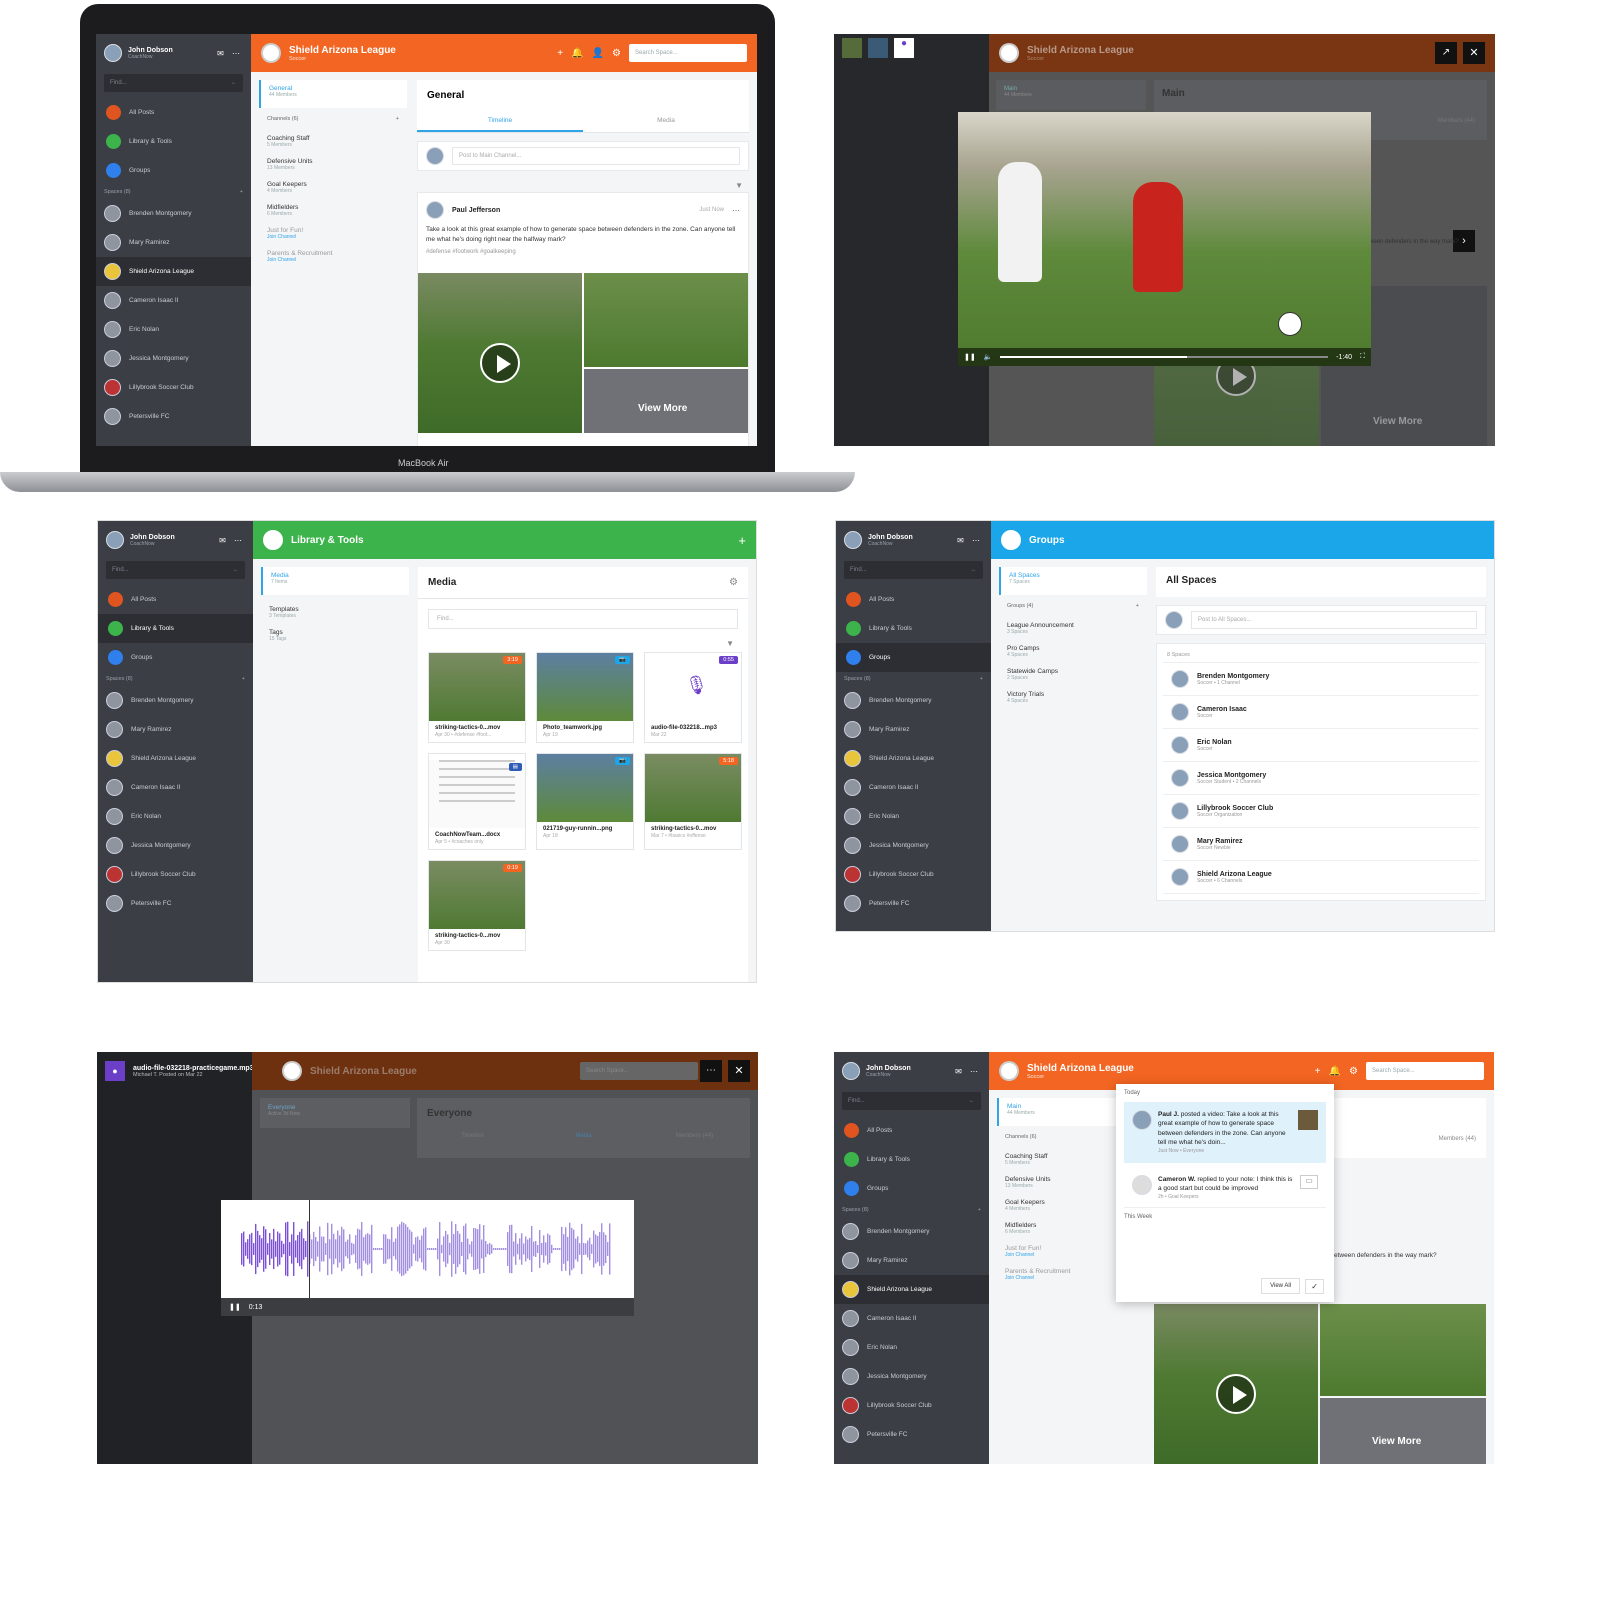 The width and height of the screenshot is (1600, 1600). What do you see at coordinates (583, 252) in the screenshot?
I see `post-tags: #defense #footwork #goalkeeping` at bounding box center [583, 252].